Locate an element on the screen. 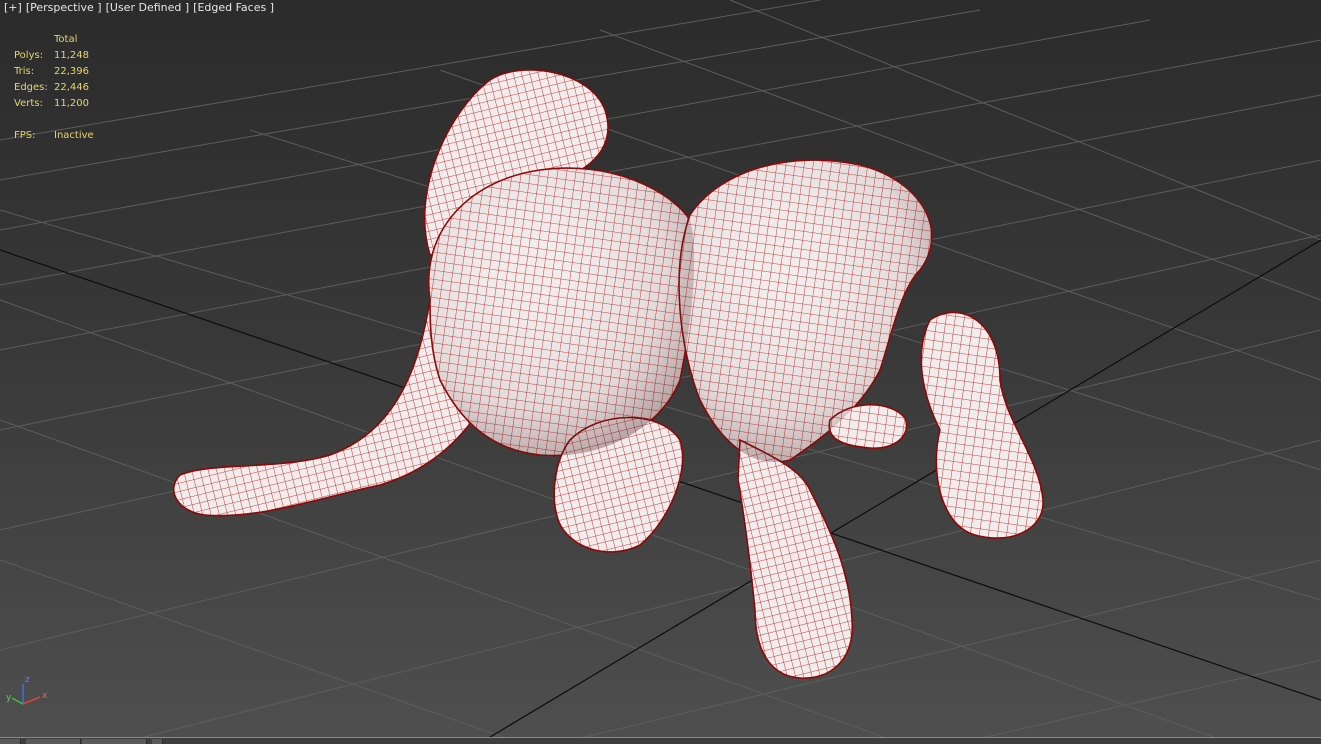  stats-label: Verts: is located at coordinates (28, 103).